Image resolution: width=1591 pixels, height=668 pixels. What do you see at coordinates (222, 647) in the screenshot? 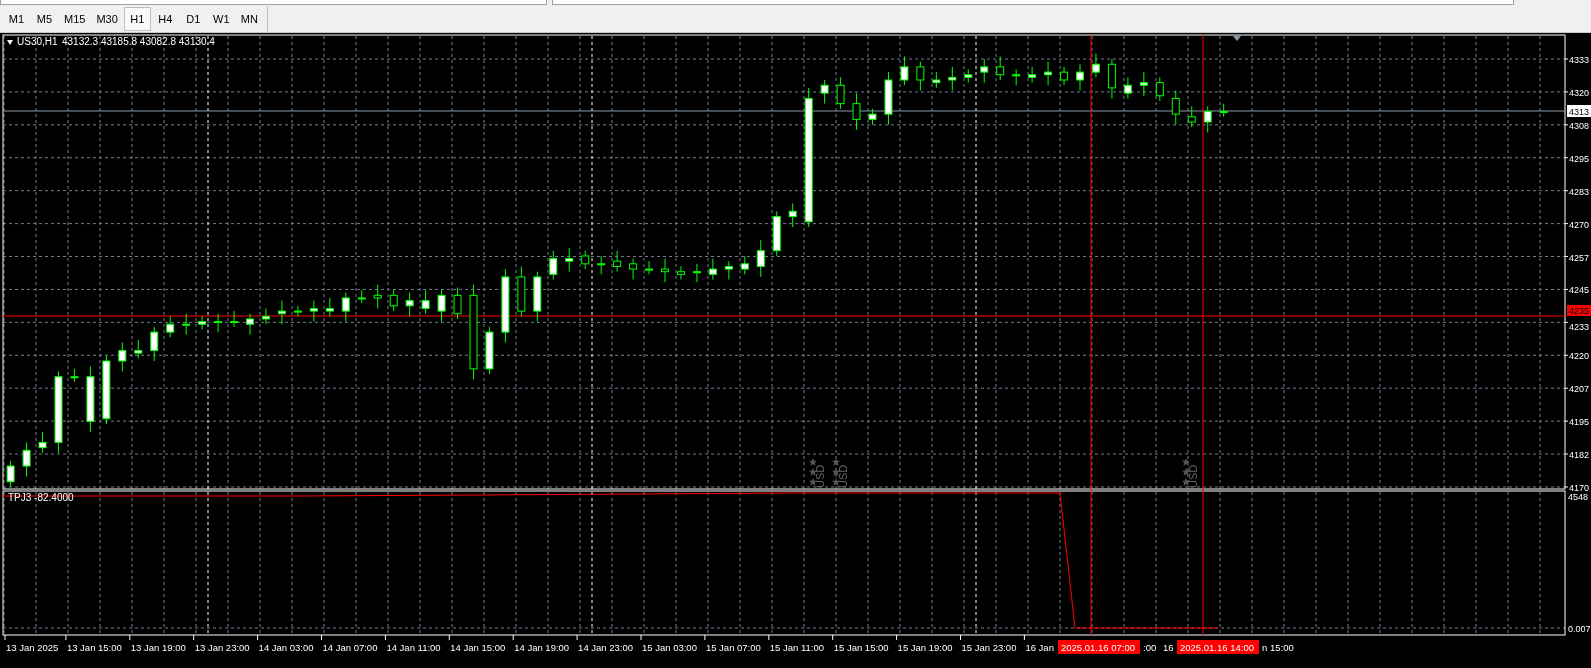
I see `time-label: 13 Jan 23:00` at bounding box center [222, 647].